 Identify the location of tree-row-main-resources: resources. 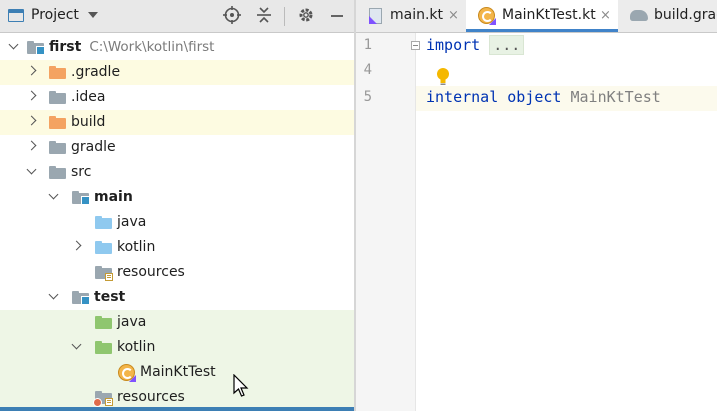
(177, 272).